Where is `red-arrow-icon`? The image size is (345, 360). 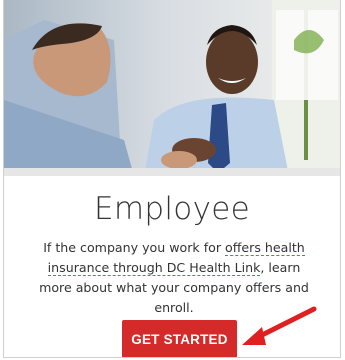
red-arrow-icon is located at coordinates (279, 325).